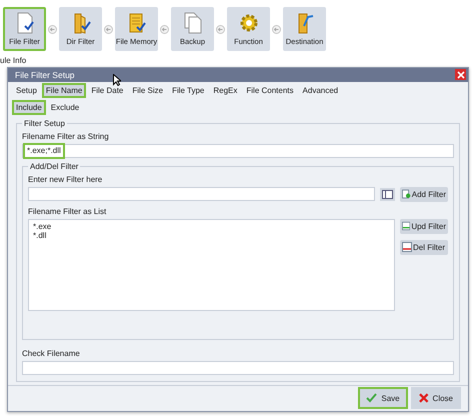  Describe the element at coordinates (68, 211) in the screenshot. I see `field-label: Filename Filter as List` at that location.